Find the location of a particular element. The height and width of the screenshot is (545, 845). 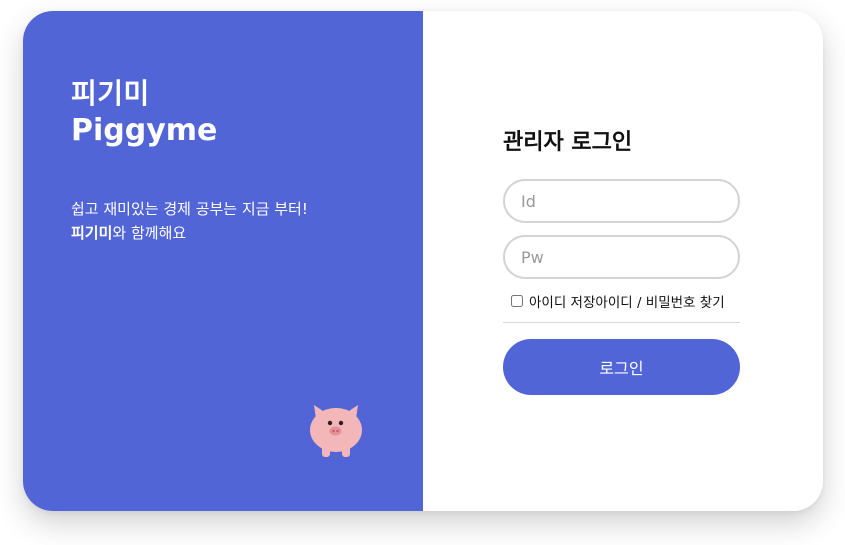

id-input is located at coordinates (621, 201).